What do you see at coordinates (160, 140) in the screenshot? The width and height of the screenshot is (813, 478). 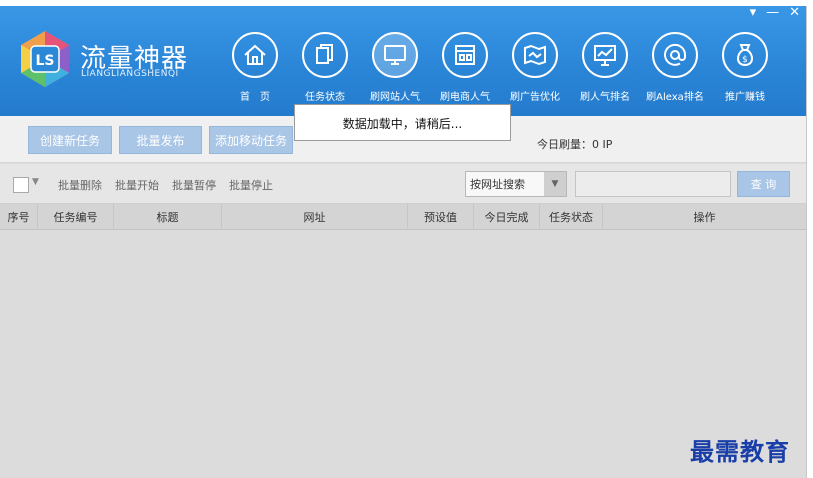 I see `batch-publish-button: 批量发布` at bounding box center [160, 140].